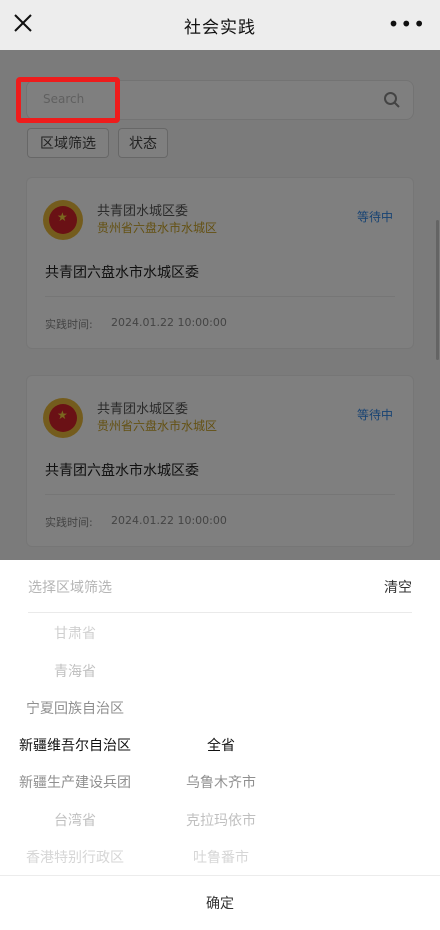 The image size is (440, 930). I want to click on city-option: 吐鲁番市, so click(221, 857).